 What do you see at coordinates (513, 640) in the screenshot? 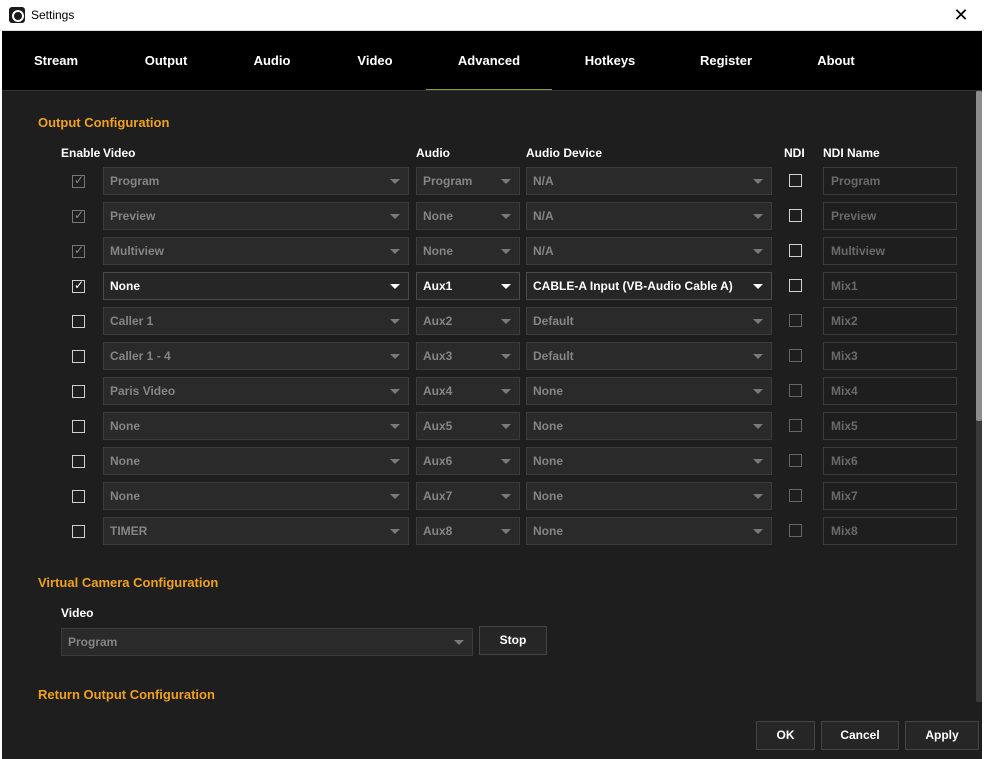
I see `stop-button: Stop` at bounding box center [513, 640].